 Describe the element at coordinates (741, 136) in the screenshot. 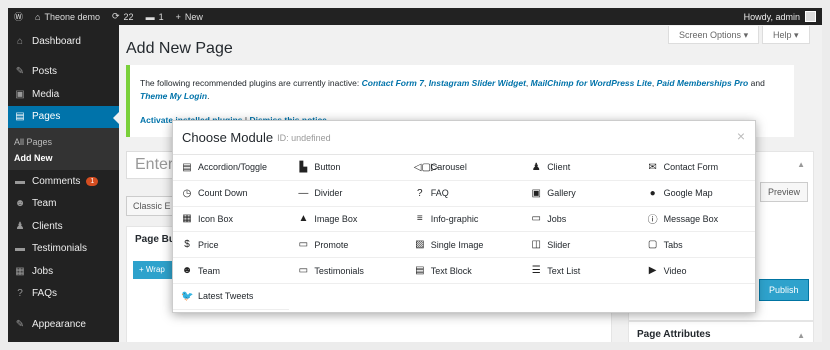

I see `close-icon: ×` at that location.